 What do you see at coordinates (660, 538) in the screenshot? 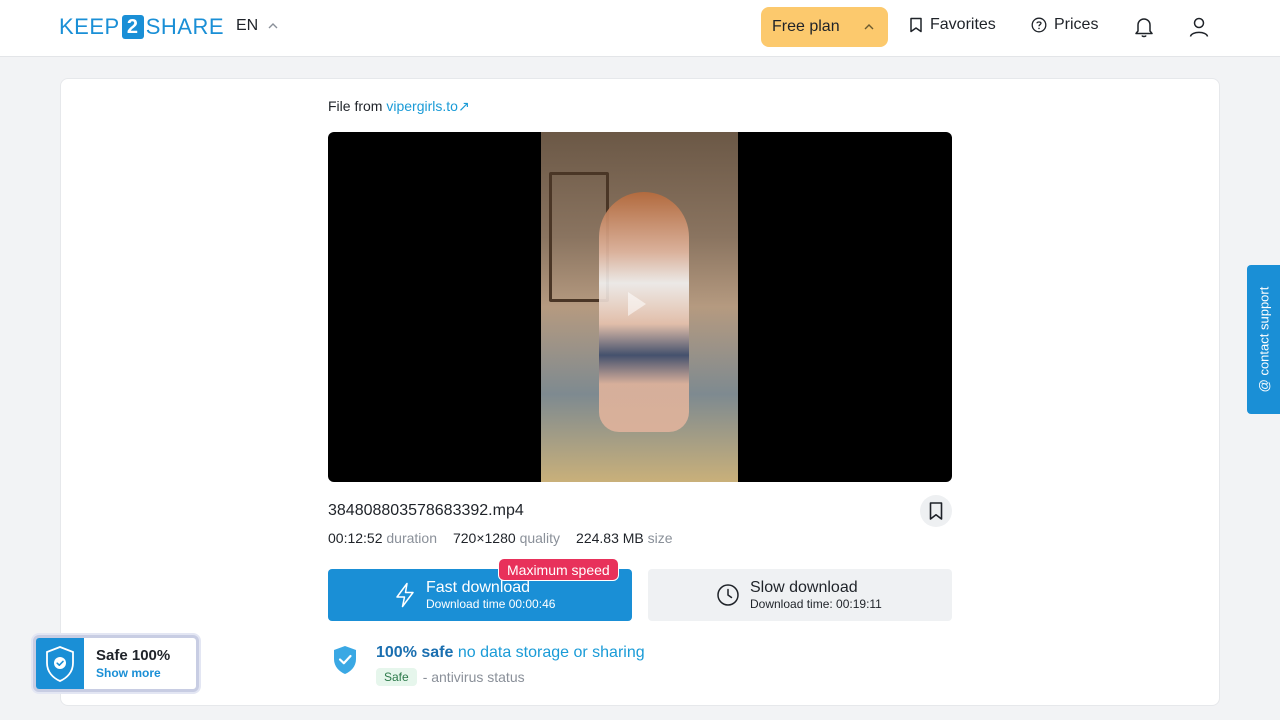
I see `size-label: size` at bounding box center [660, 538].